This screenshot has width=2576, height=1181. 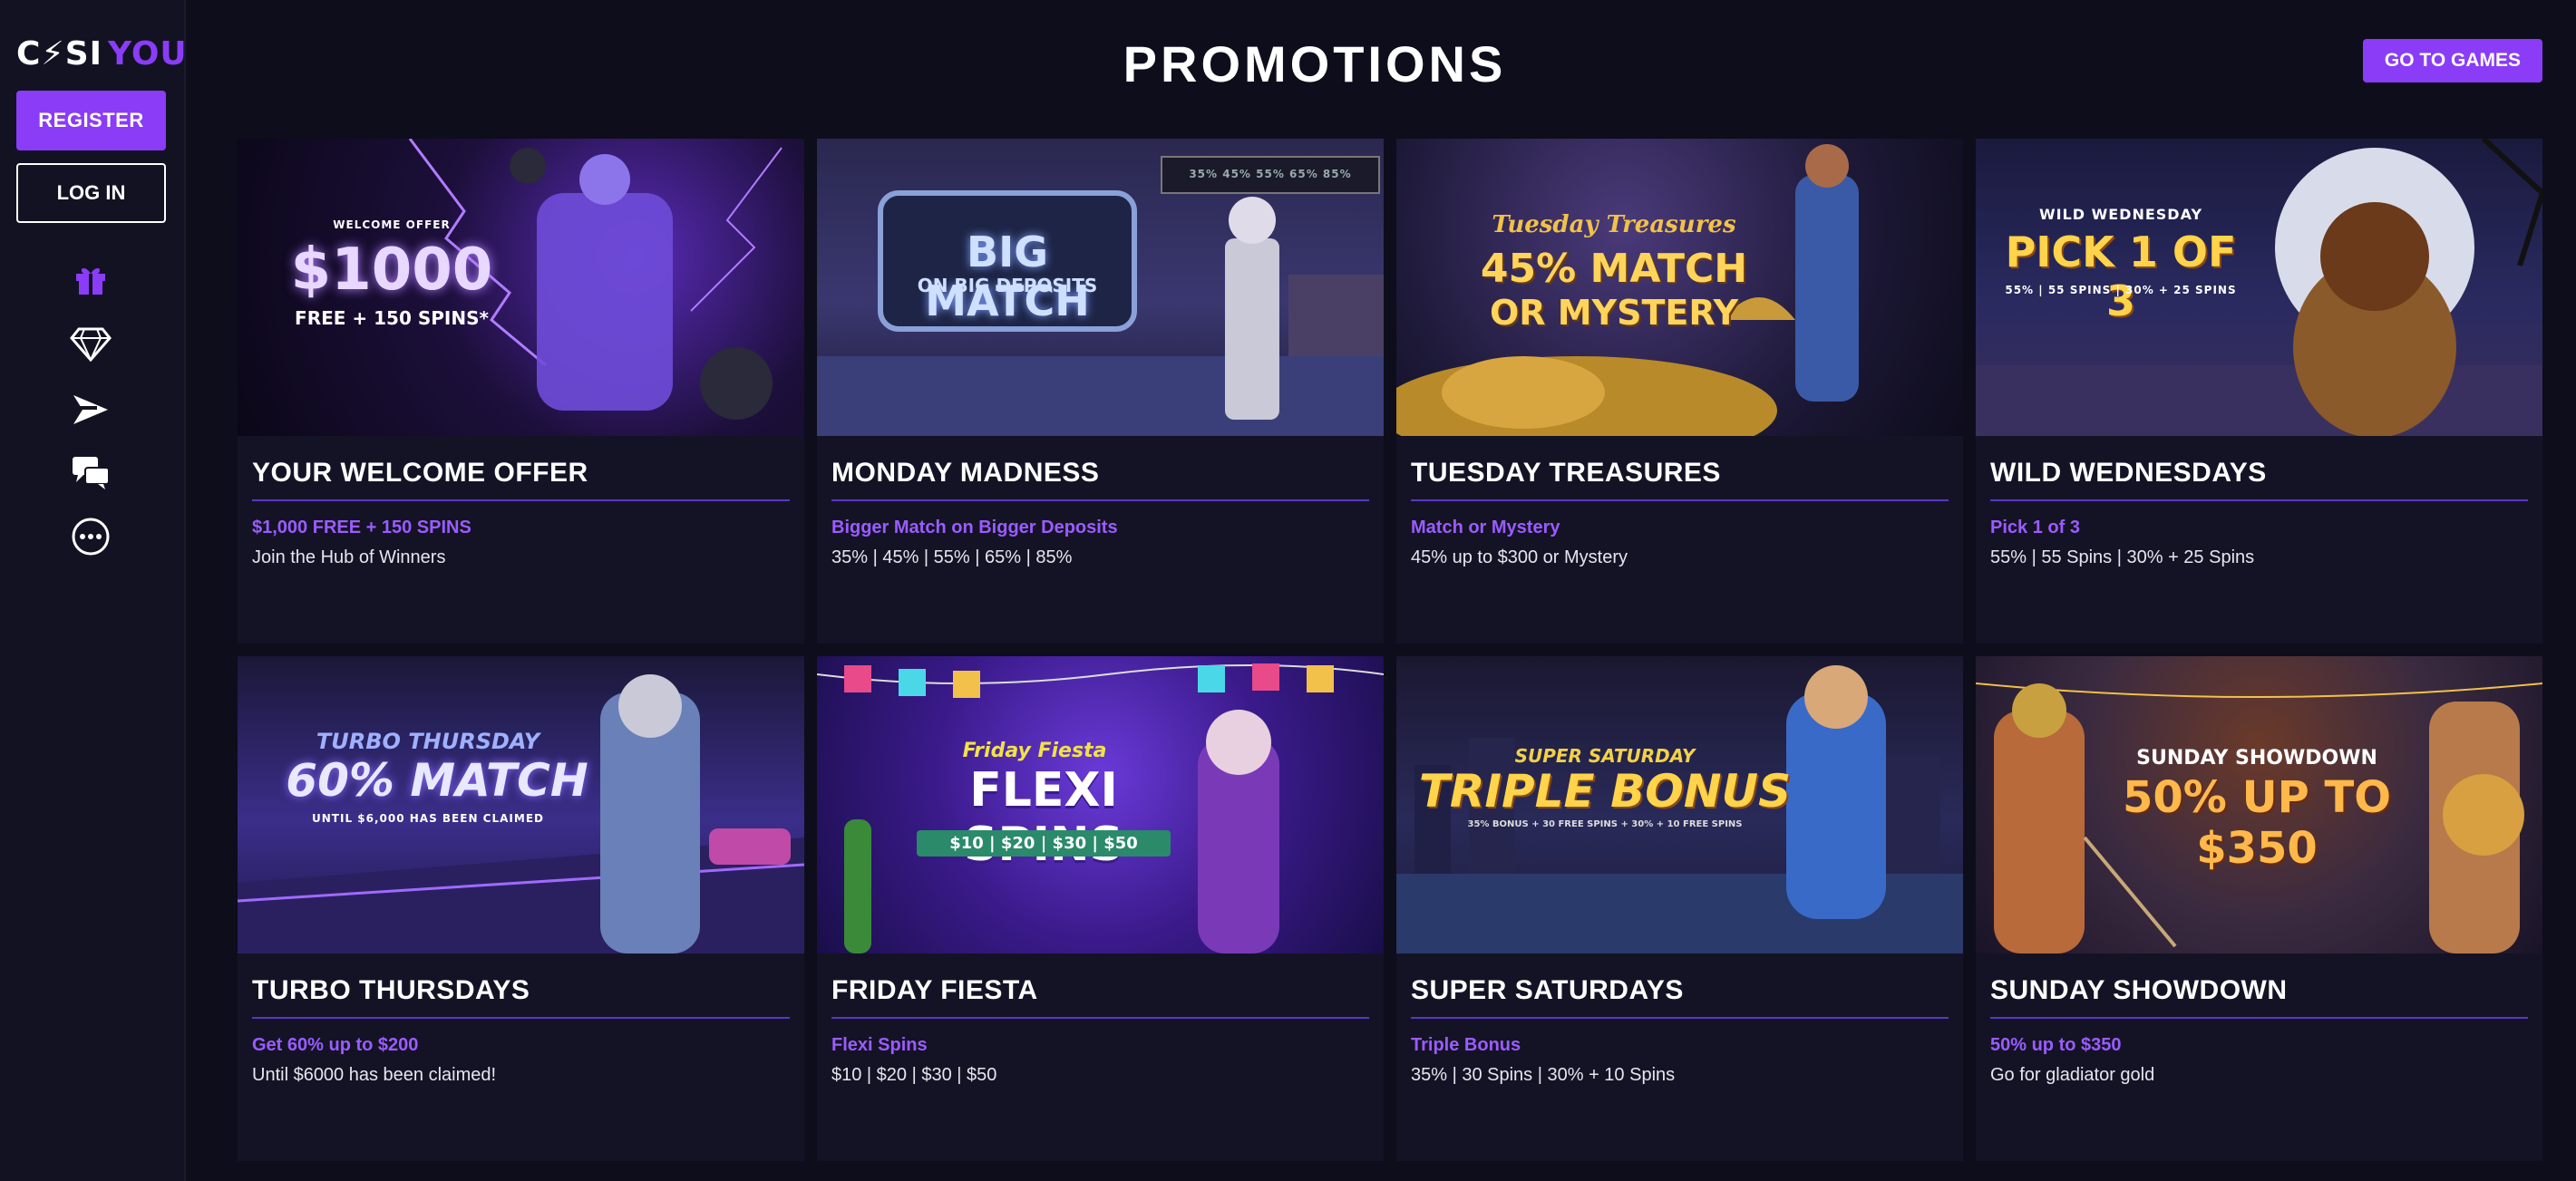 What do you see at coordinates (2122, 557) in the screenshot?
I see `promo-description: 55% | 55 Spins | 30% + 25 Spins` at bounding box center [2122, 557].